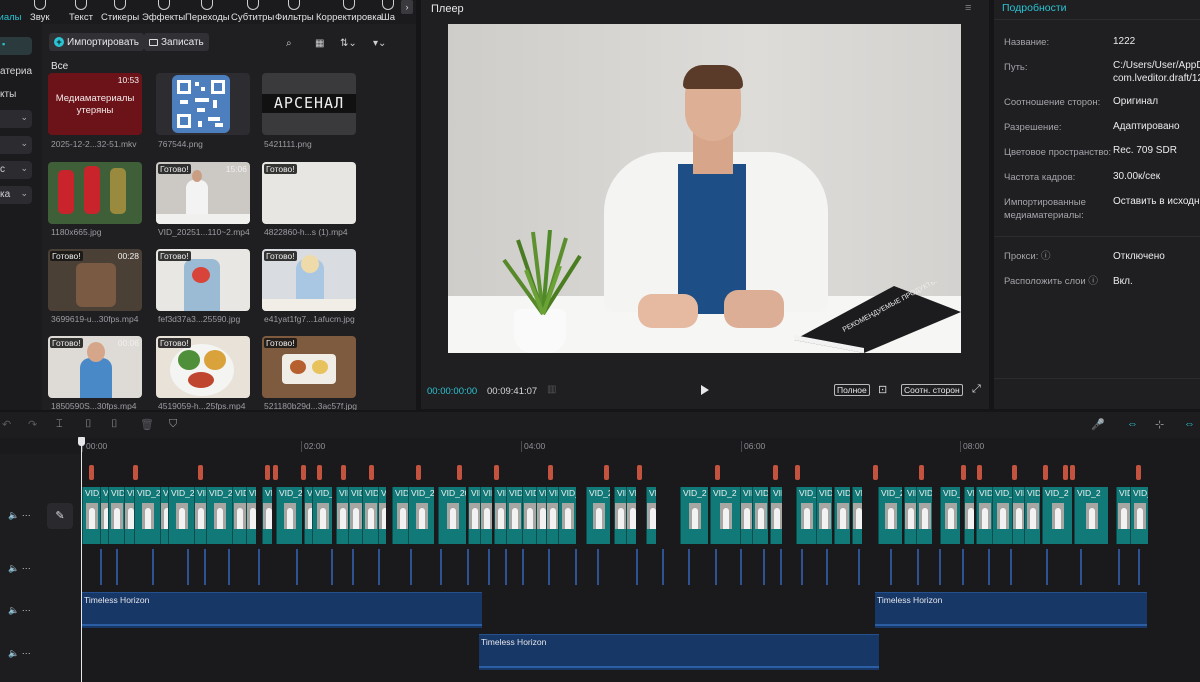  Describe the element at coordinates (81, 12) in the screenshot. I see `tab-text: Текст` at that location.